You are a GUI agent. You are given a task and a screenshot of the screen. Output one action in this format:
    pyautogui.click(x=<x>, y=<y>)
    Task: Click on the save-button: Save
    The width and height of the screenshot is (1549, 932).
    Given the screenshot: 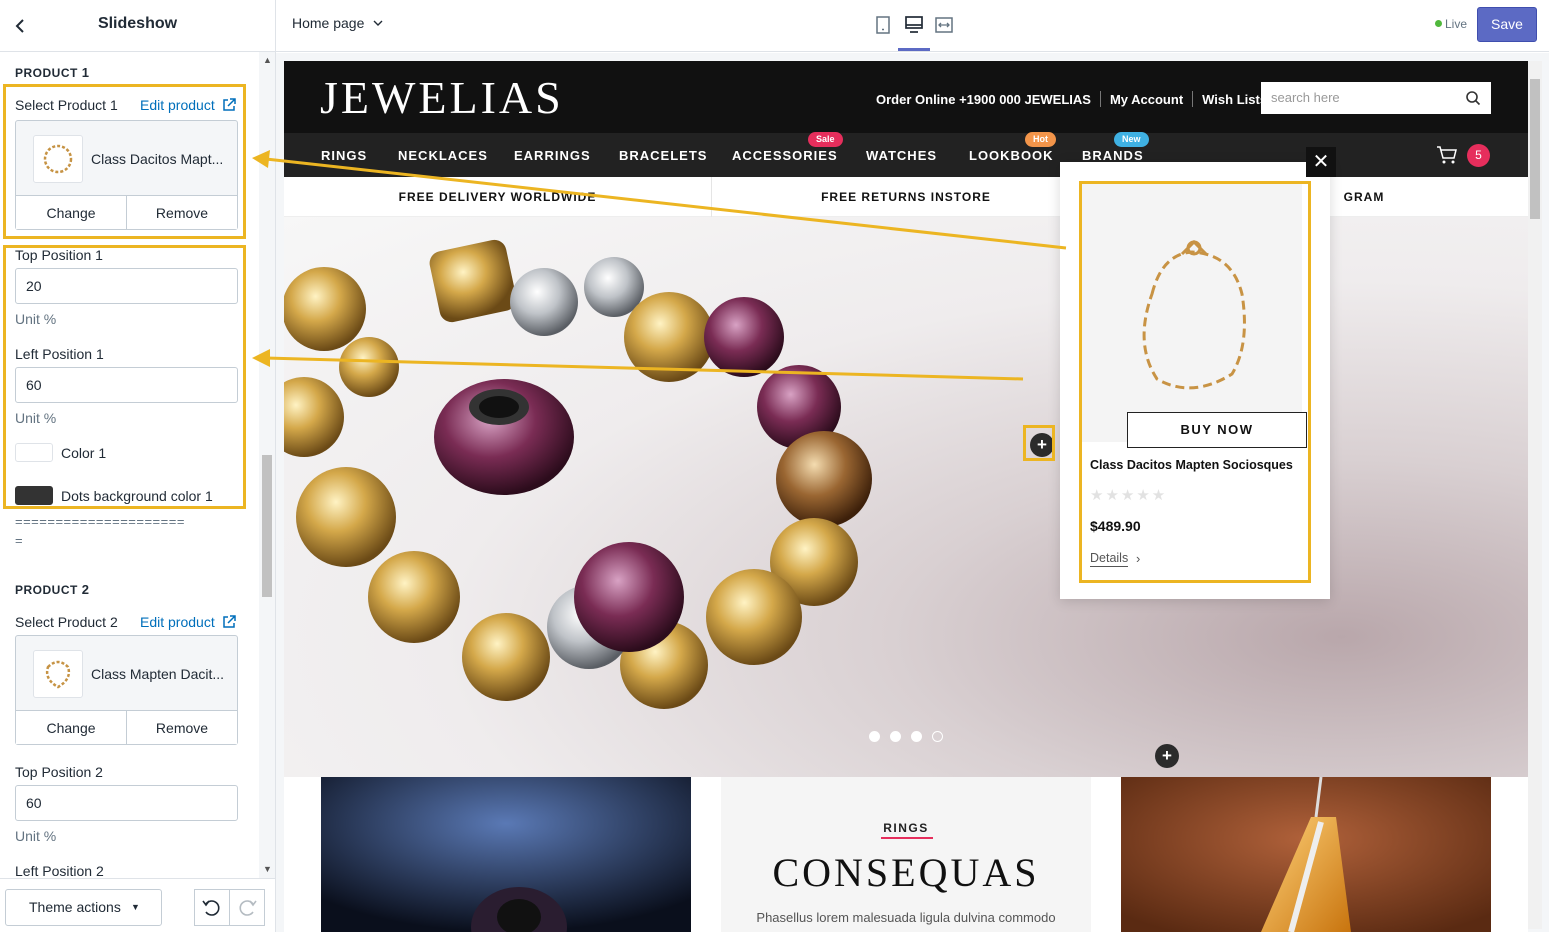 What is the action you would take?
    pyautogui.click(x=1507, y=24)
    